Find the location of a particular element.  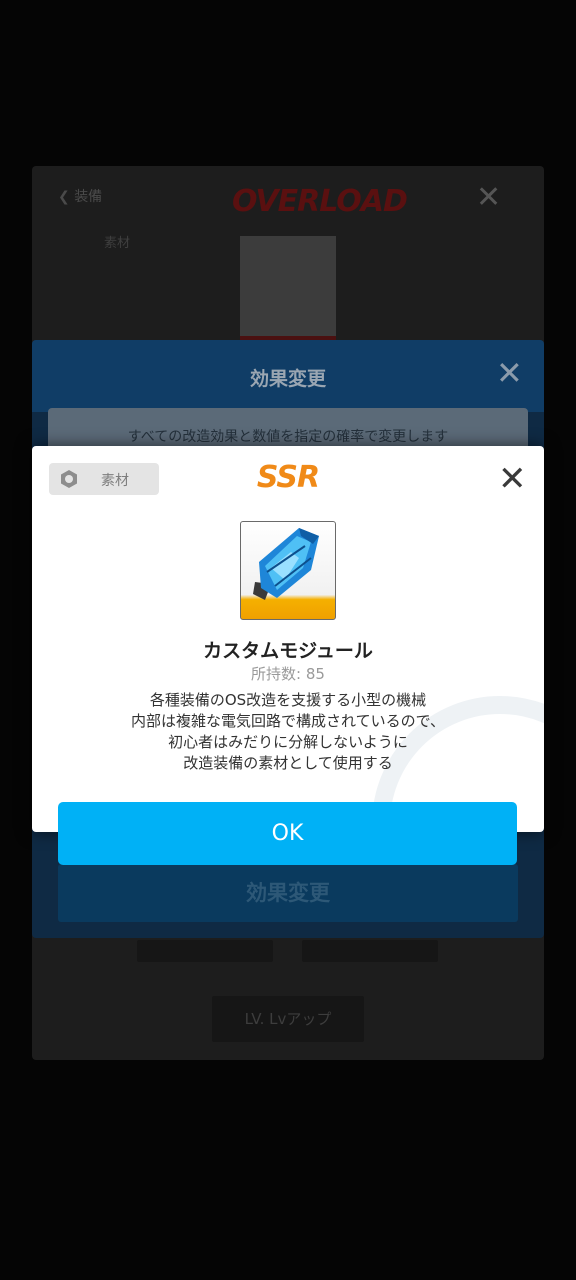

sub-nav-label: 素材 is located at coordinates (117, 243).